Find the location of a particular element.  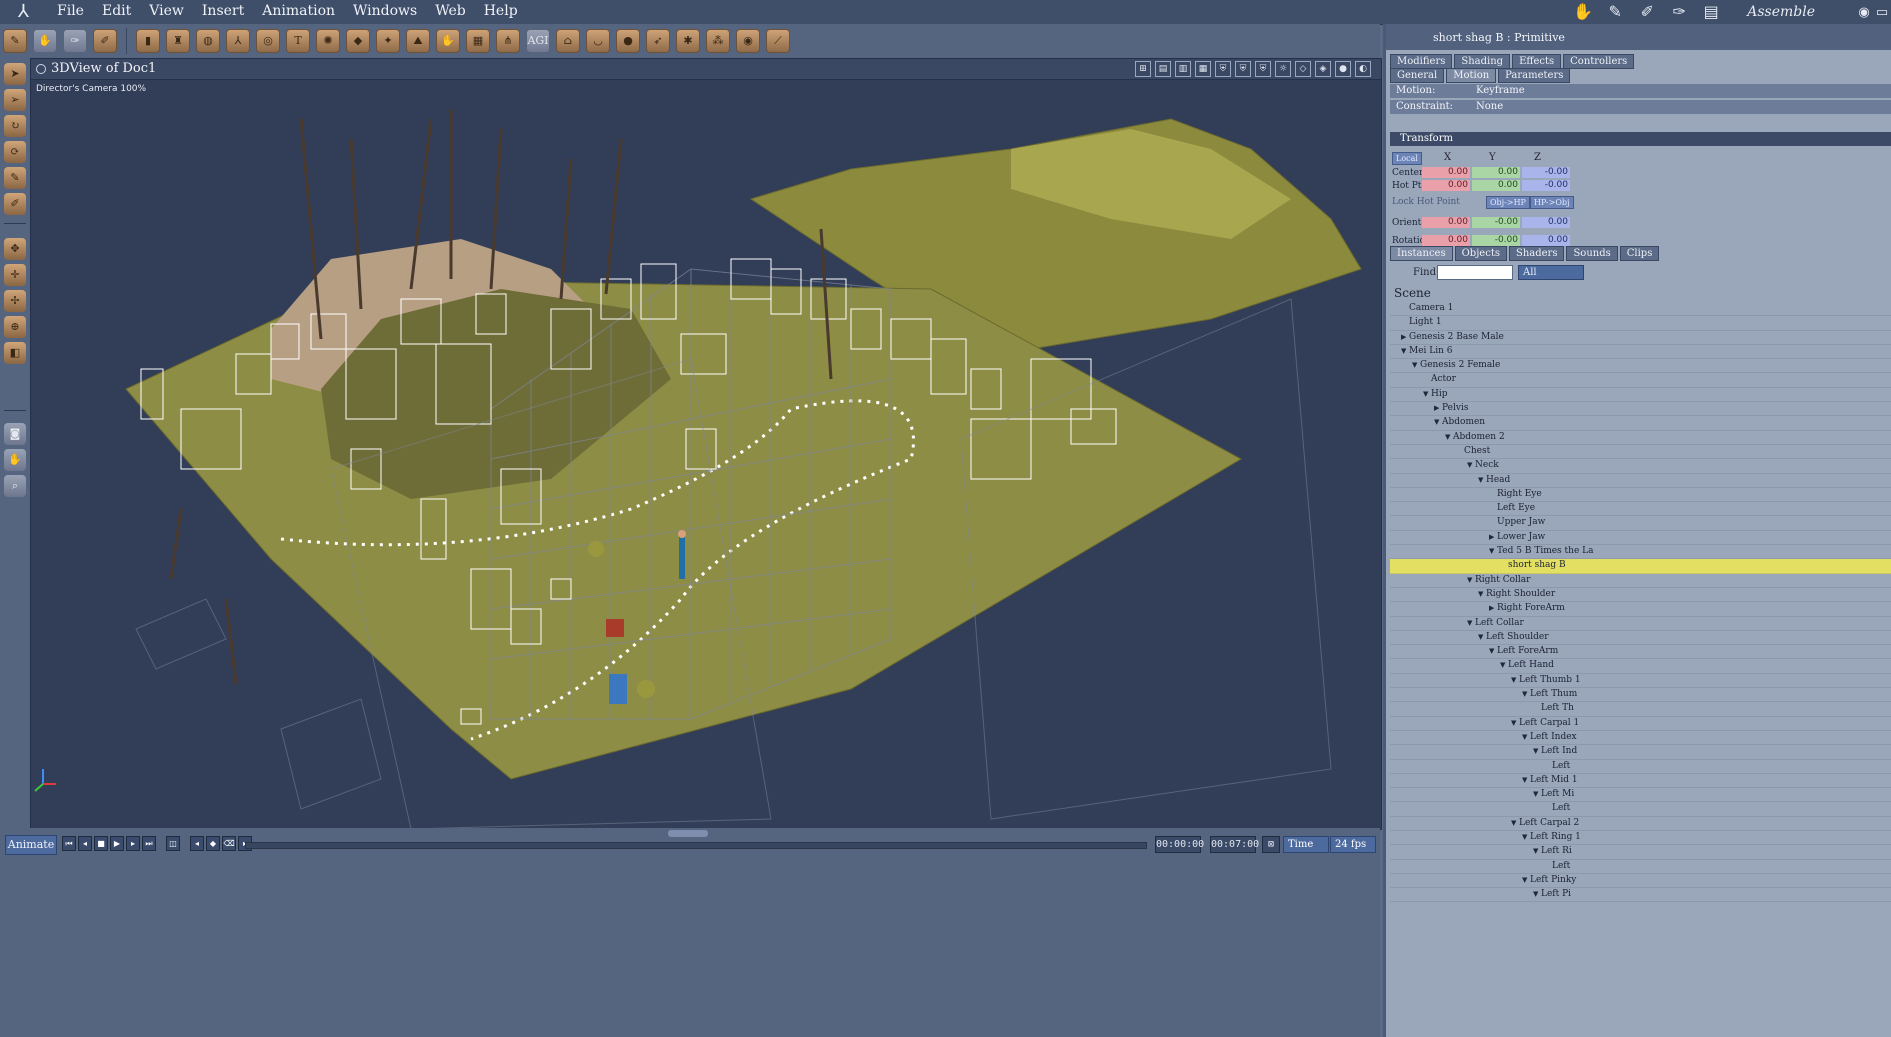

light-icon: ☼ is located at coordinates (1283, 69).